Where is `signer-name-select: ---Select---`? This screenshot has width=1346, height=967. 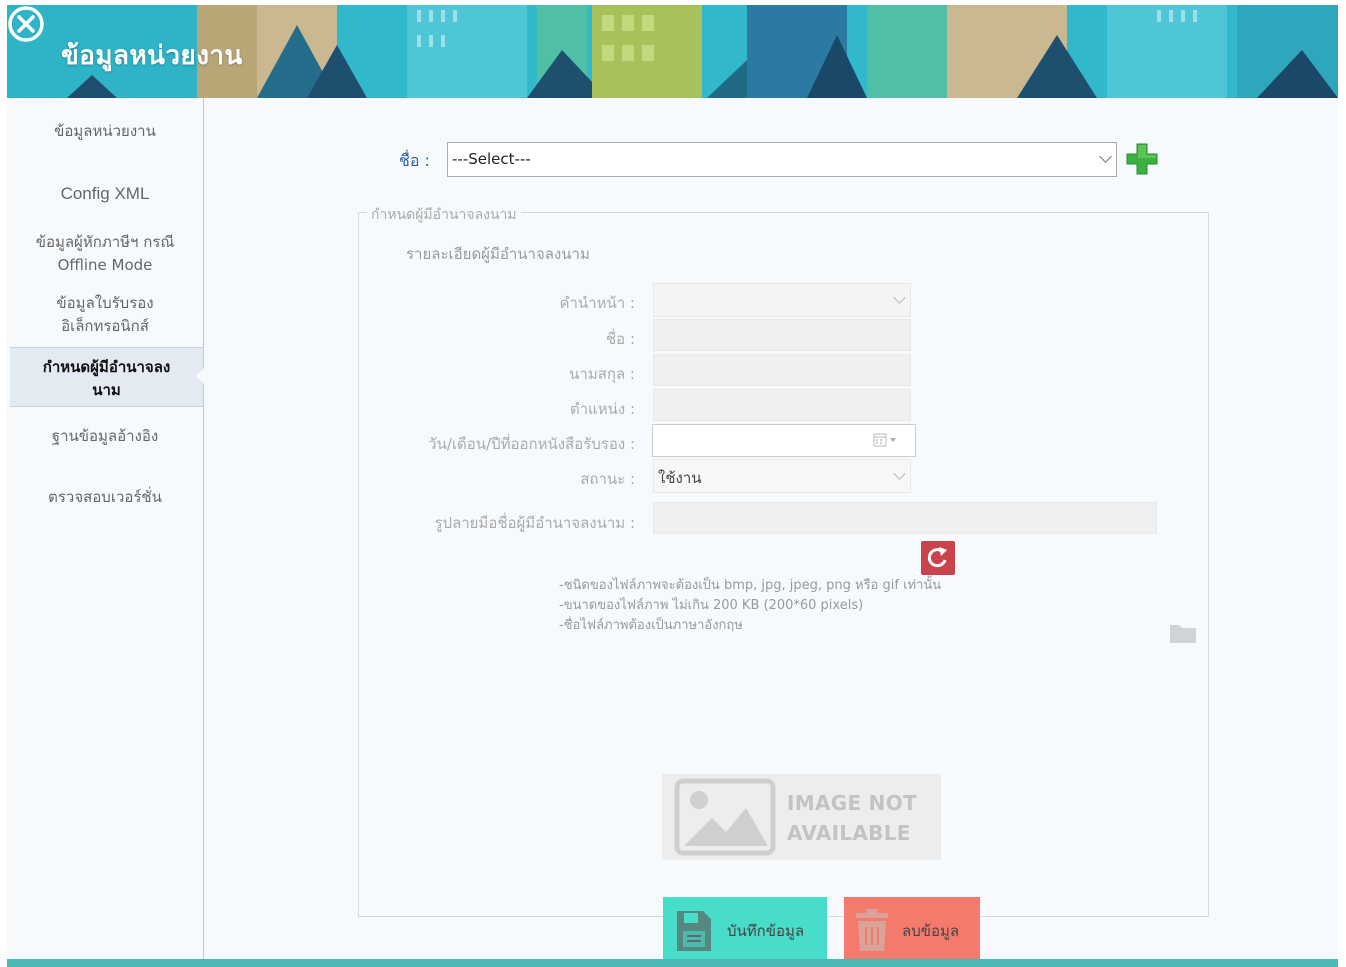 signer-name-select: ---Select--- is located at coordinates (782, 159).